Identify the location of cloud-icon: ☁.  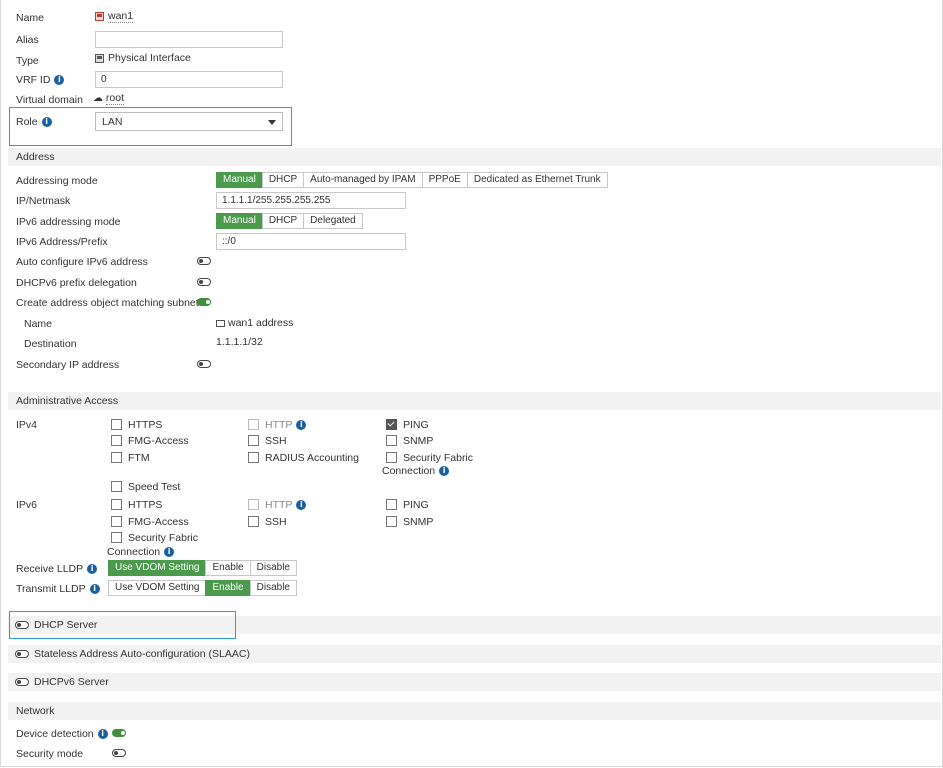
(98, 98).